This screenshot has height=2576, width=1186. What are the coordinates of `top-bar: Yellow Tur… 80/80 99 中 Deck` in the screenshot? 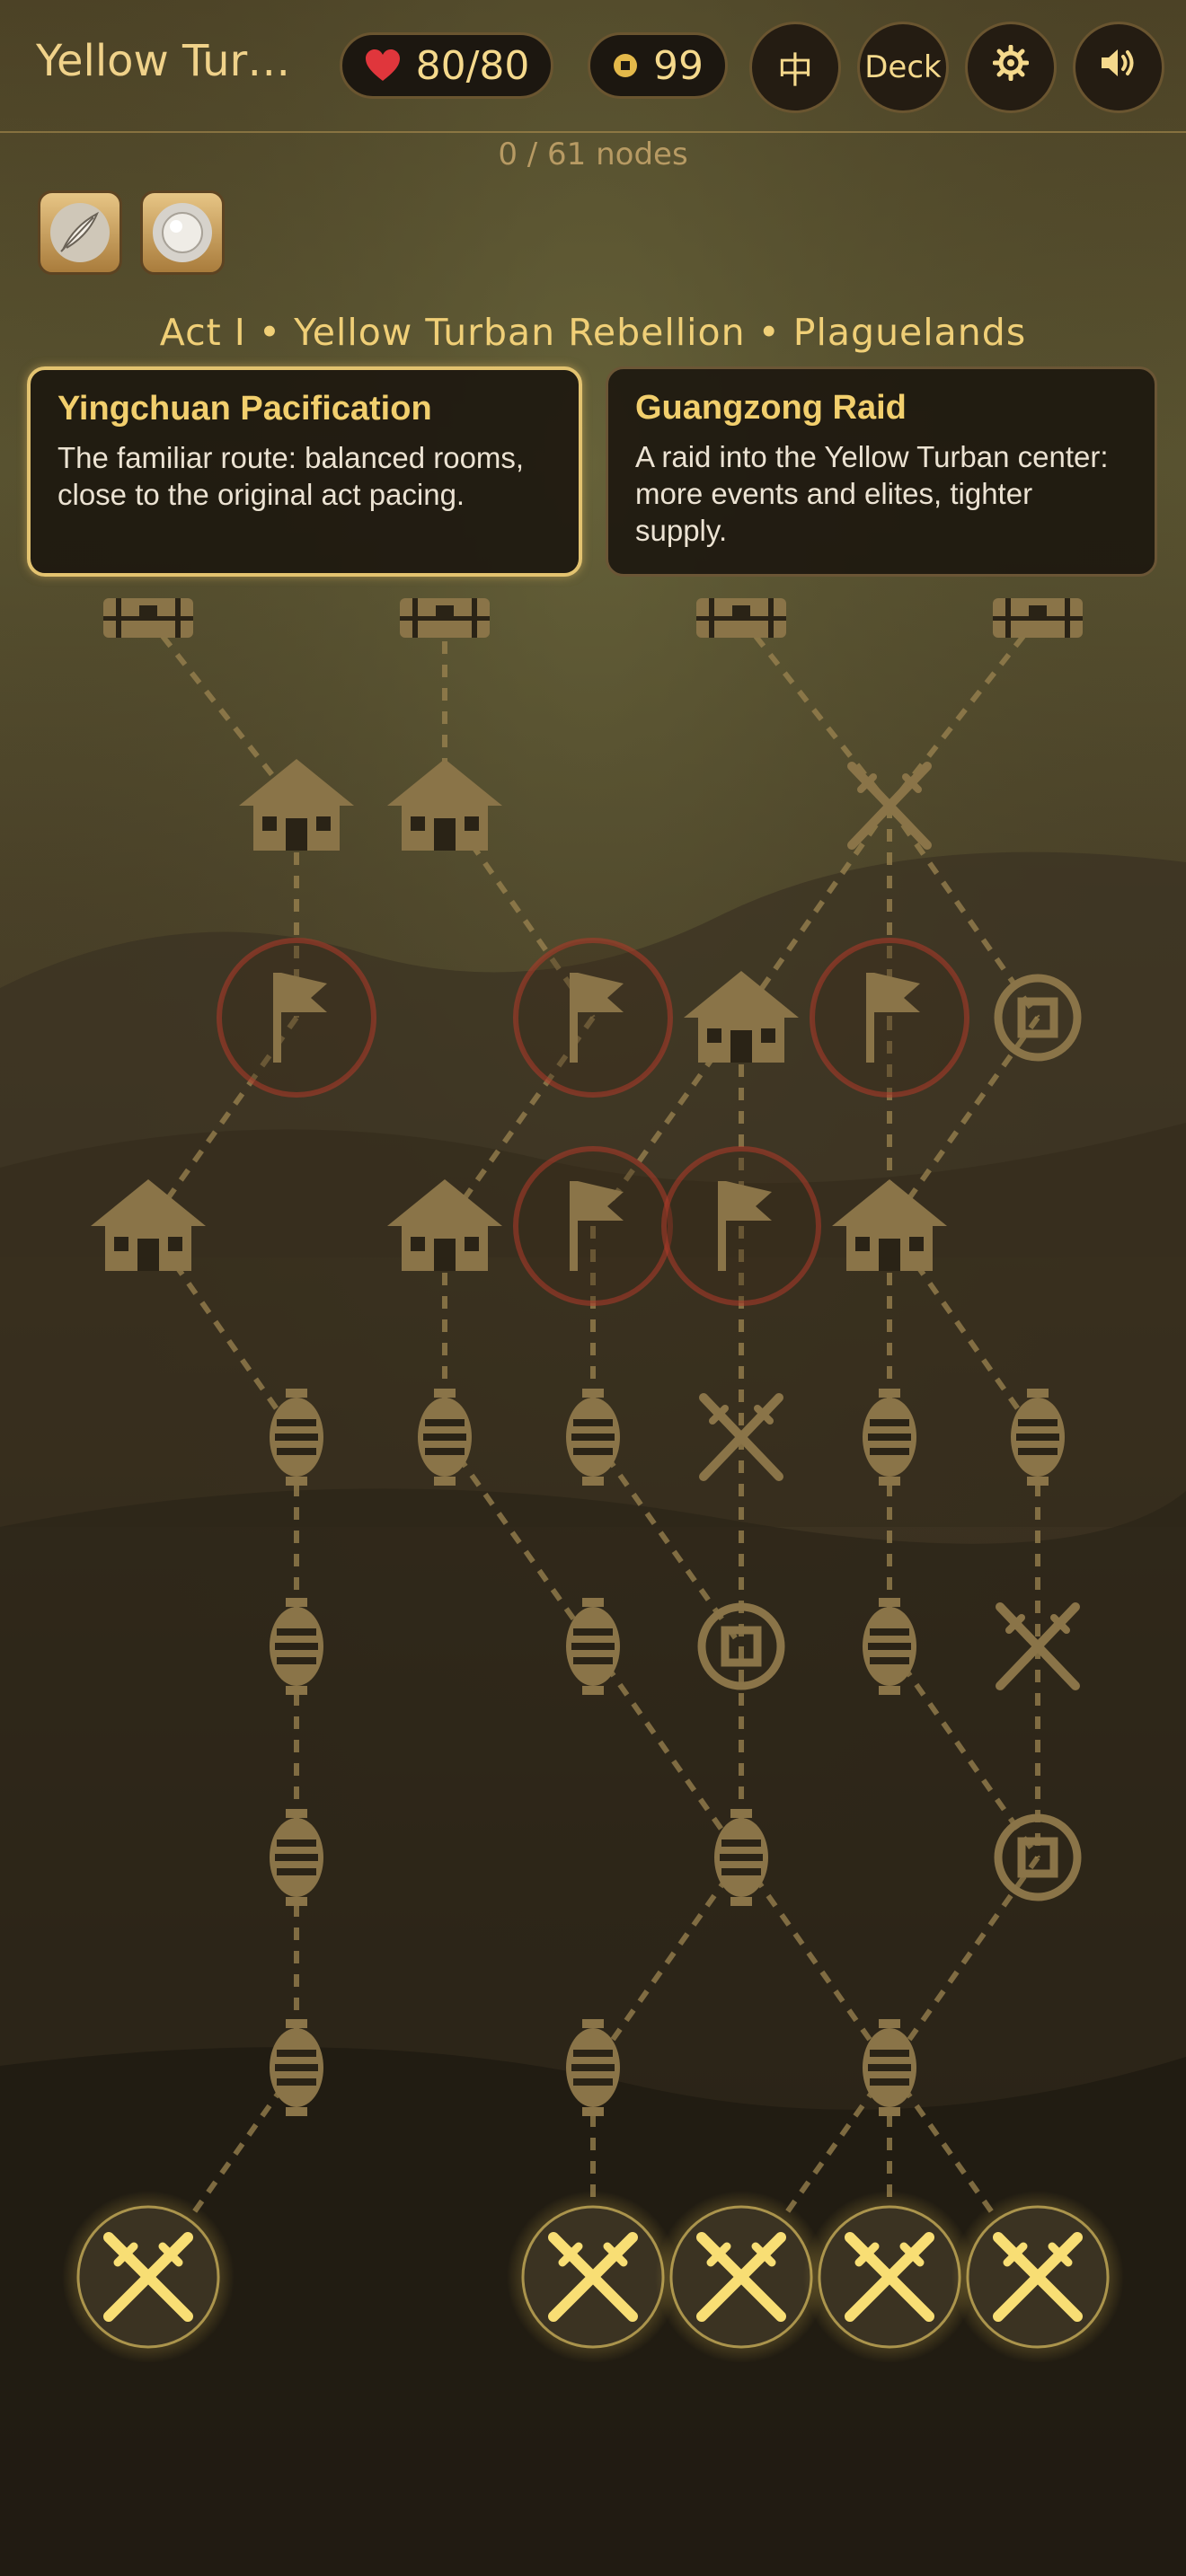 It's located at (593, 66).